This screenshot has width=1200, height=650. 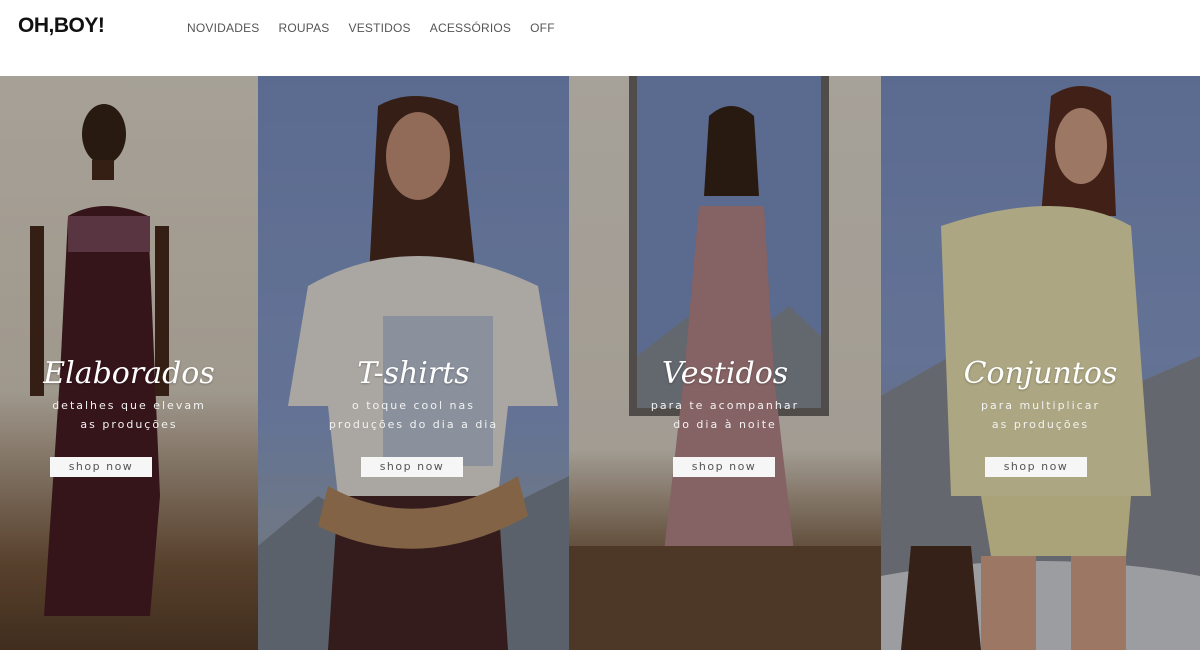 What do you see at coordinates (1040, 405) in the screenshot?
I see `banner-subtitle-line-1: para multiplicar` at bounding box center [1040, 405].